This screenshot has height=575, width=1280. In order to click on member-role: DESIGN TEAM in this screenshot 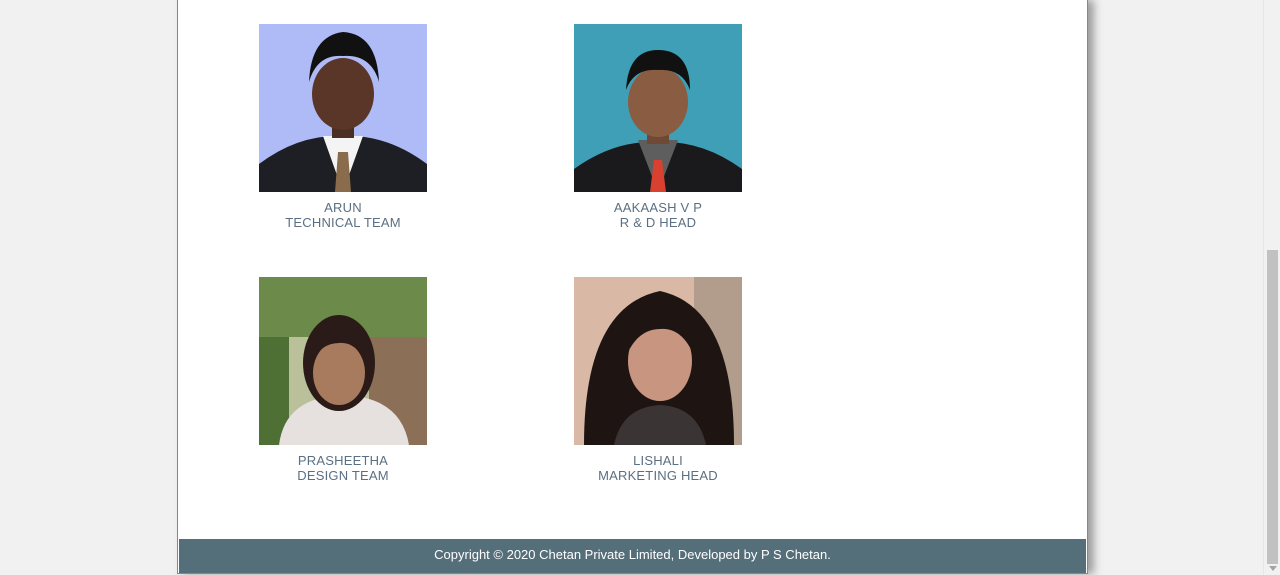, I will do `click(343, 475)`.